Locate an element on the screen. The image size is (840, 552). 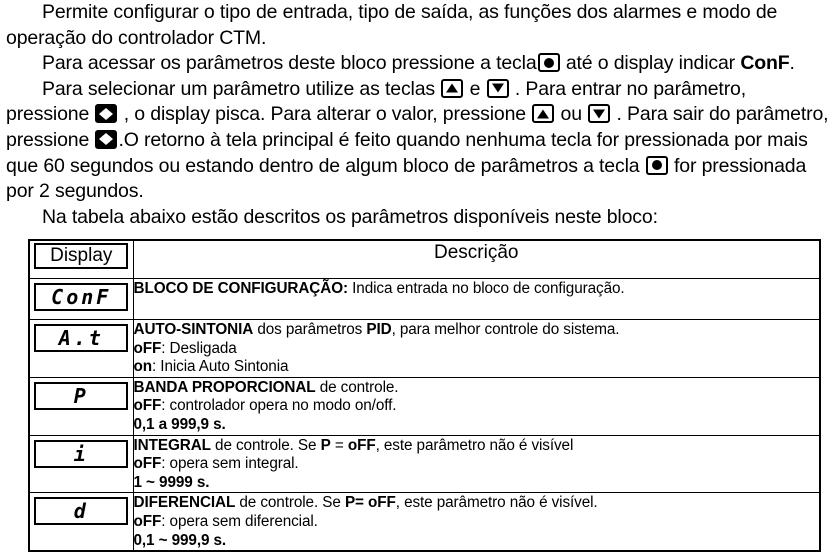
lcd-display-conf: ConF is located at coordinates (81, 297).